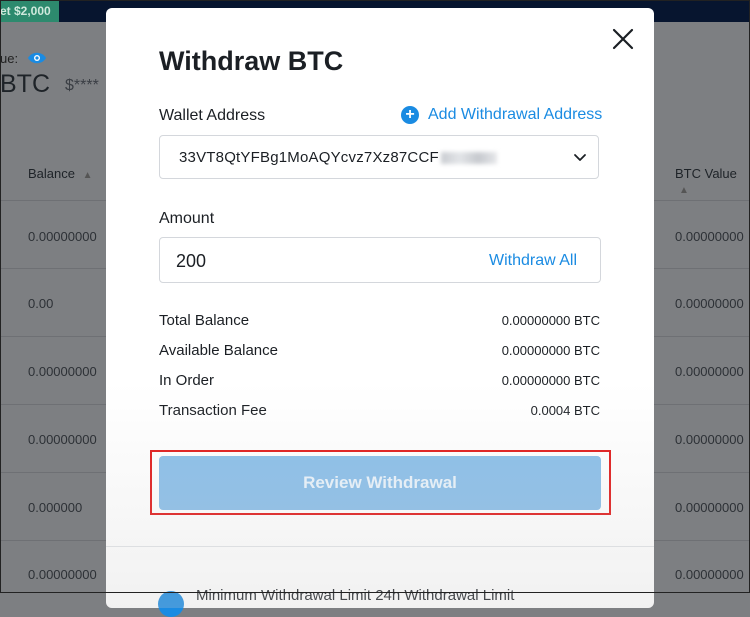 Image resolution: width=750 pixels, height=617 pixels. I want to click on summary-label: Transaction Fee, so click(213, 410).